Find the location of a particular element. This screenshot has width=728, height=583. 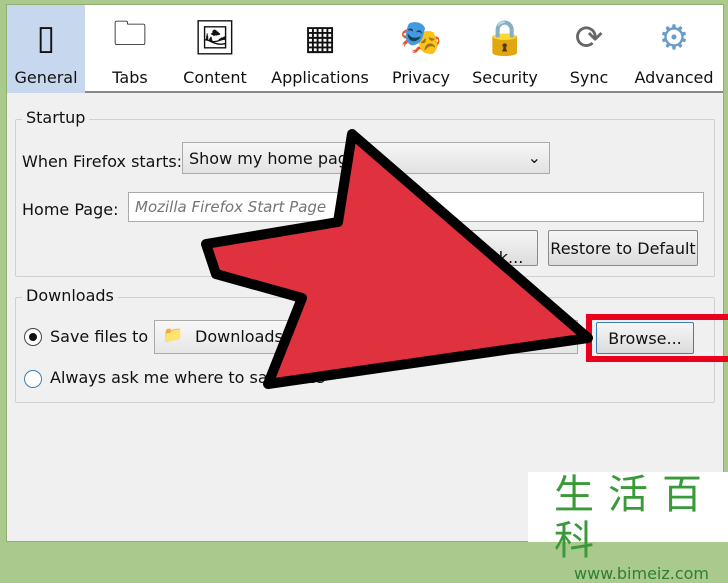

watermark-url: www.bimeiz.com is located at coordinates (642, 573).